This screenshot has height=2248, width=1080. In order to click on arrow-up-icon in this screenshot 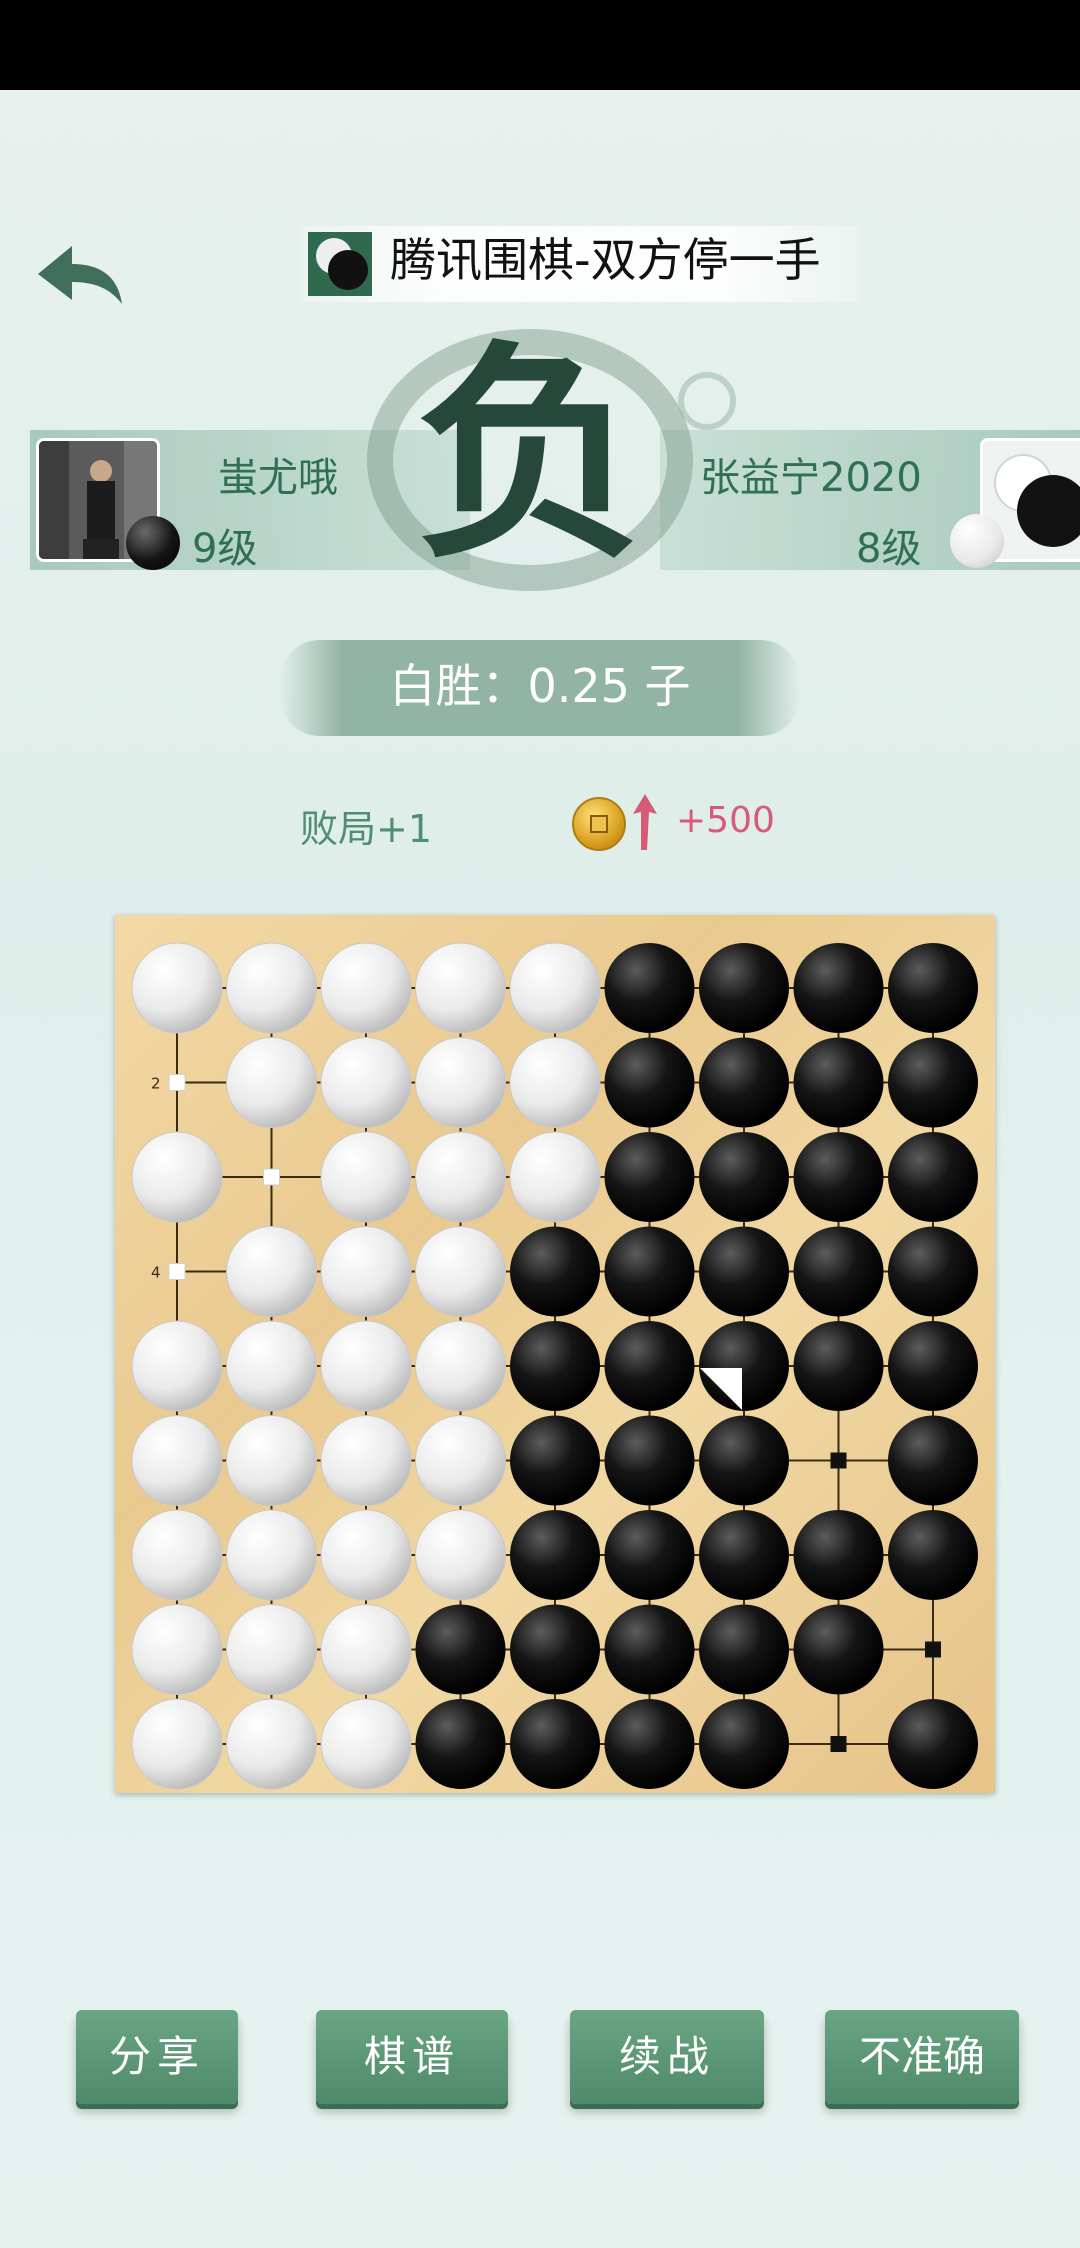, I will do `click(645, 822)`.